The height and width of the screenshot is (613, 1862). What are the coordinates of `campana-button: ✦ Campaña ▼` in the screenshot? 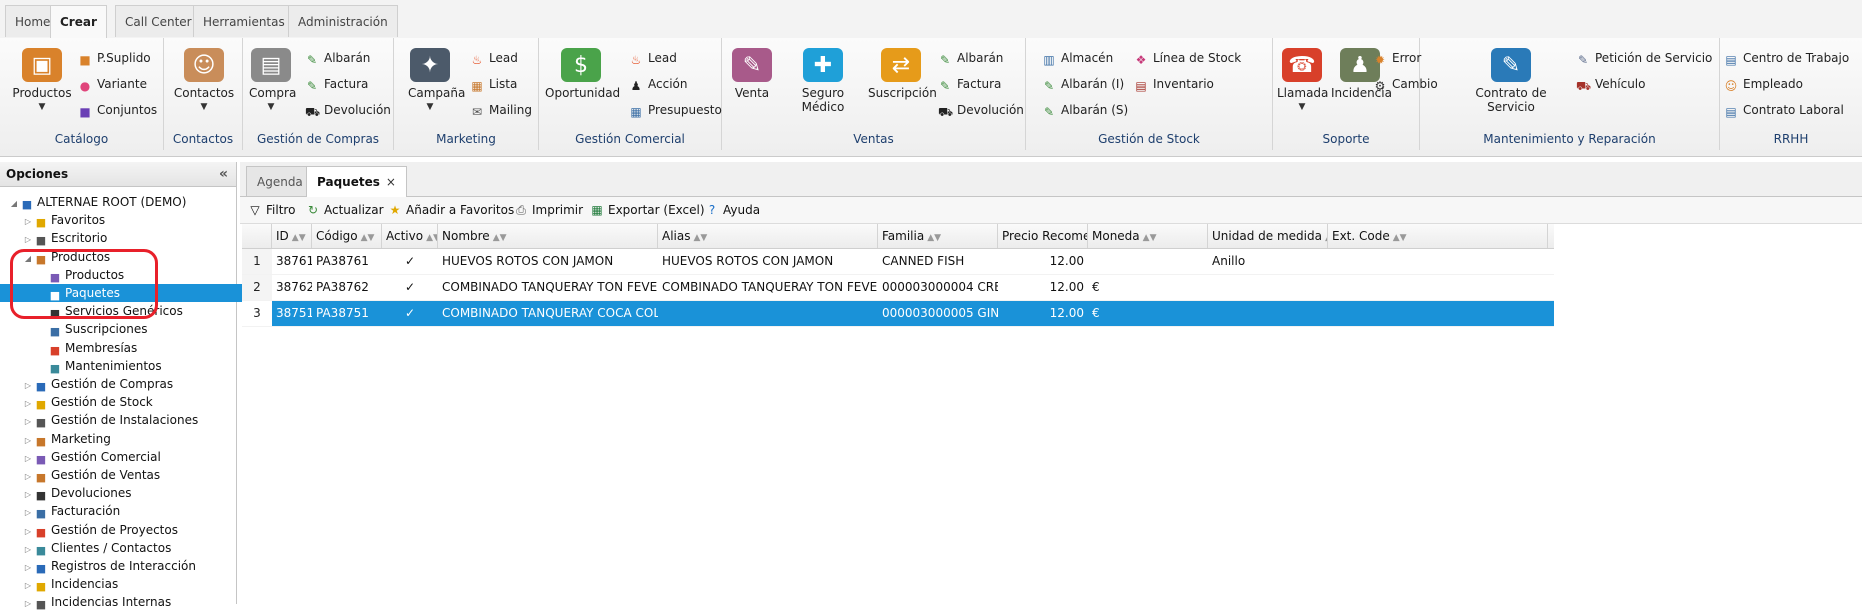 It's located at (436, 80).